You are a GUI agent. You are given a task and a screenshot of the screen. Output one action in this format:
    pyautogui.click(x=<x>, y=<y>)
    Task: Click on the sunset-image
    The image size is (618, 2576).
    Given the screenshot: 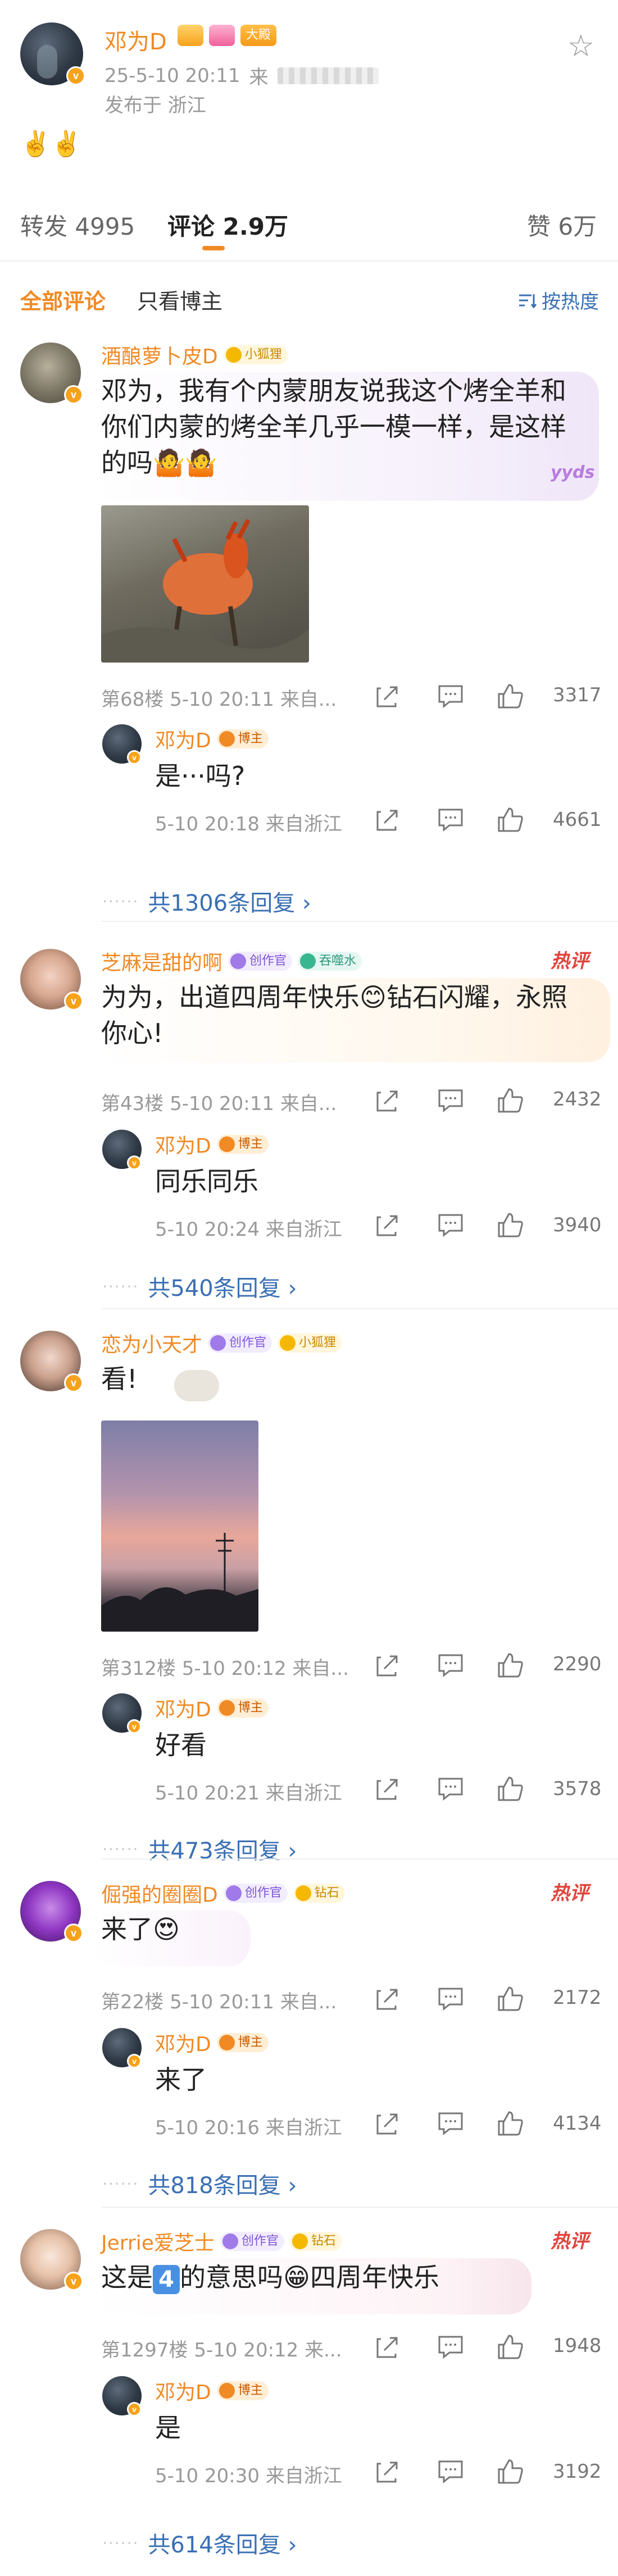 What is the action you would take?
    pyautogui.click(x=179, y=1582)
    